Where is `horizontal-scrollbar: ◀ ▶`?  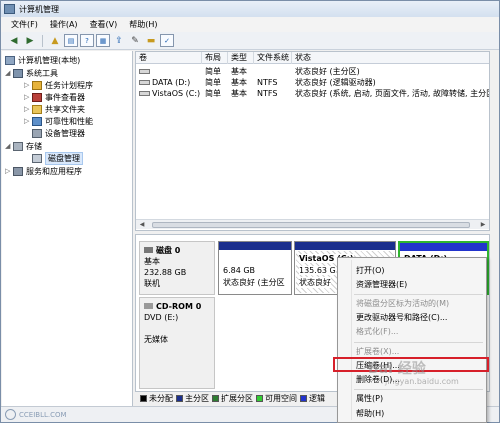
horizontal-scrollbar: ◀ ▶ is located at coordinates (312, 224).